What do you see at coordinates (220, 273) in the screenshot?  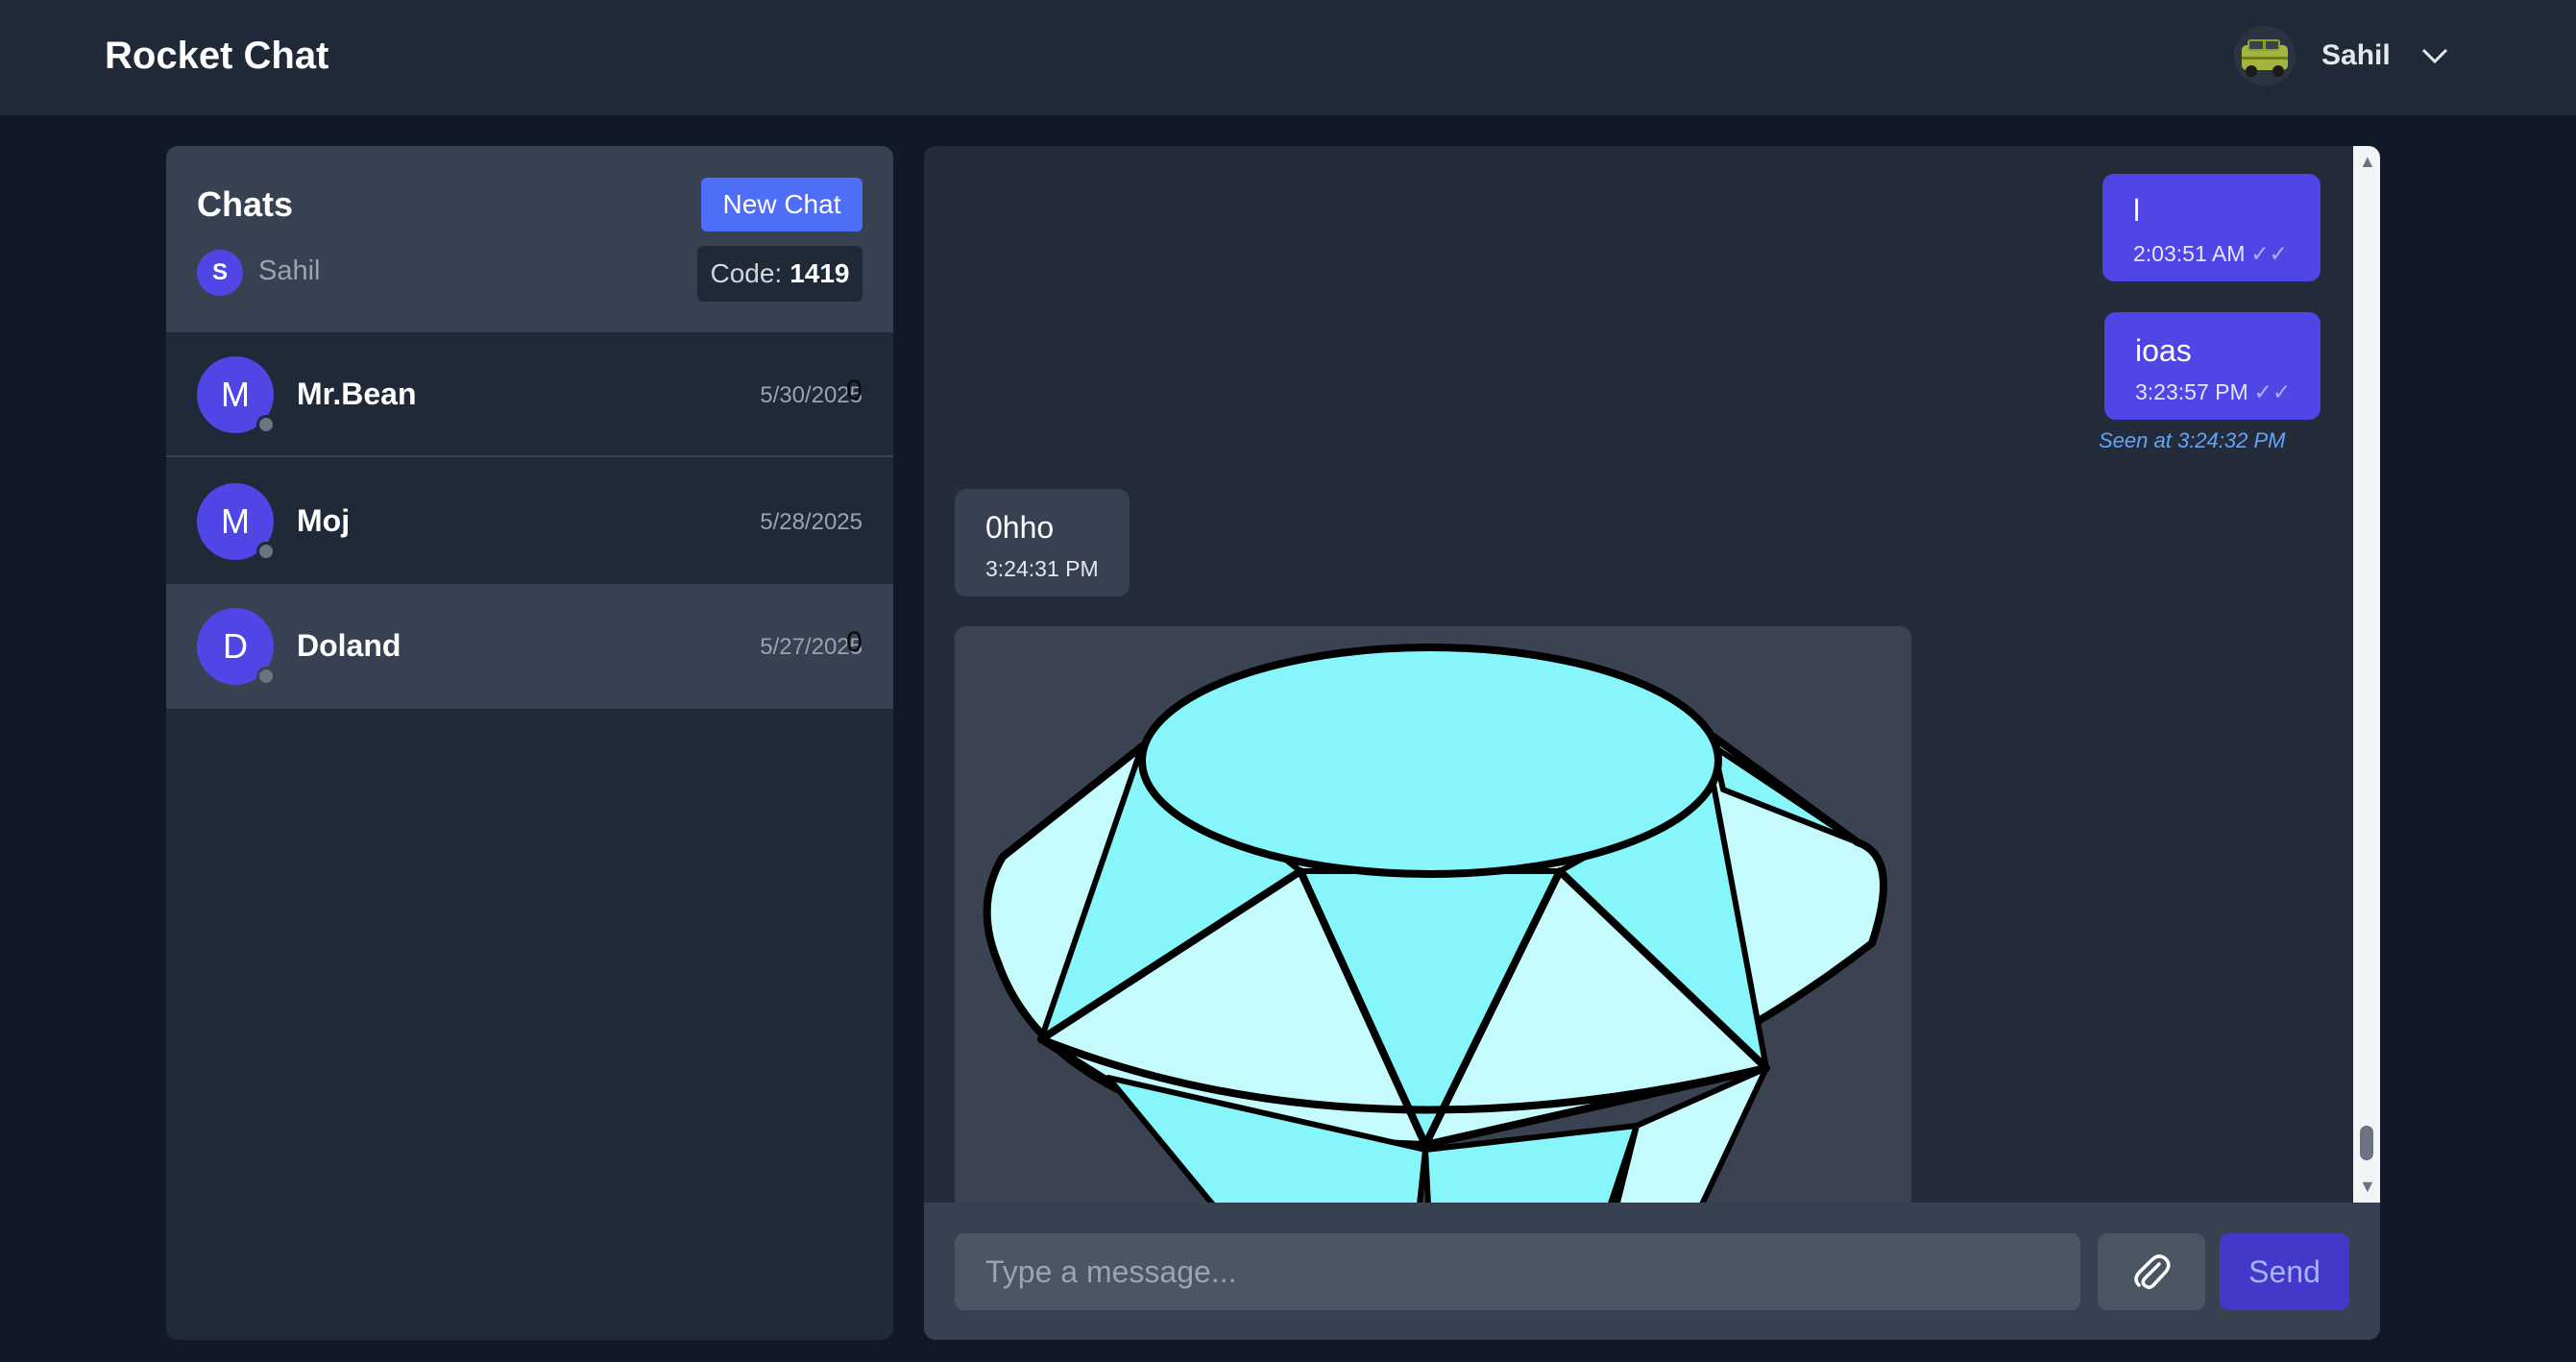 I see `my-avatar: S` at bounding box center [220, 273].